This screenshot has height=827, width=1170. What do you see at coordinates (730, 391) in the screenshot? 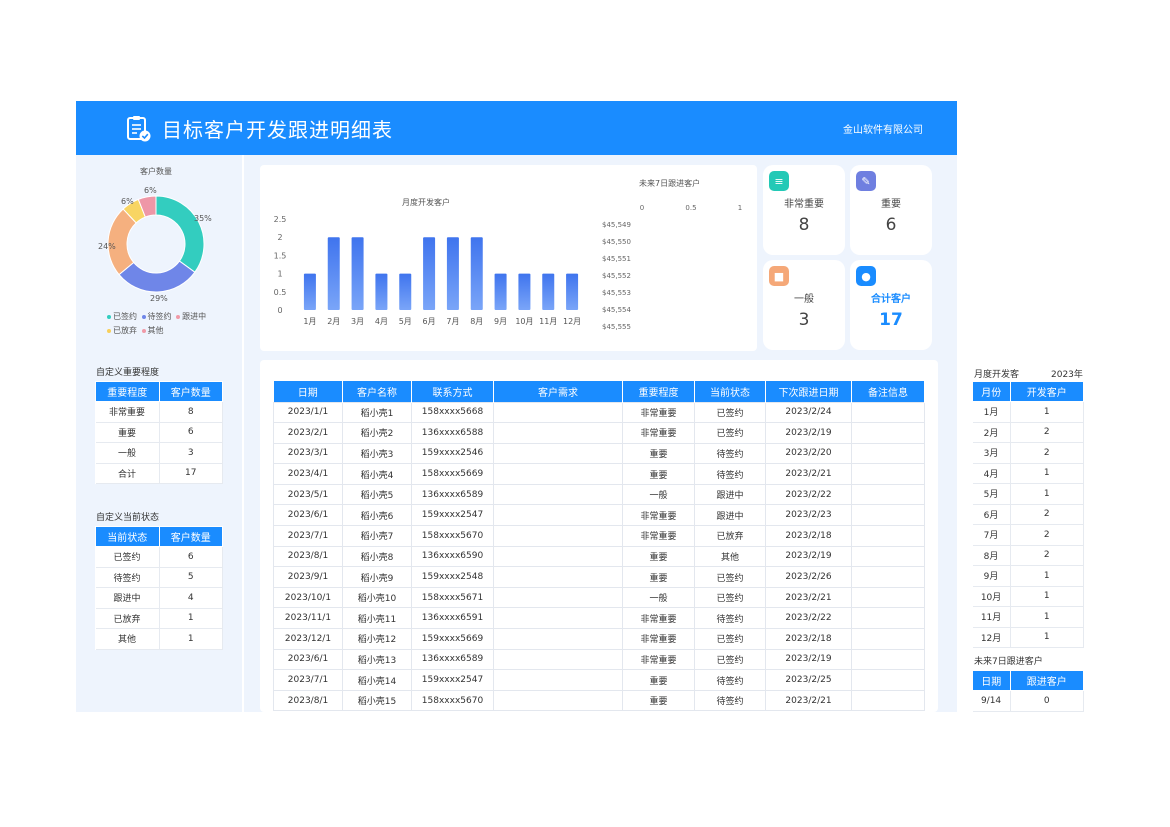
I see `col-header: 当前状态` at bounding box center [730, 391].